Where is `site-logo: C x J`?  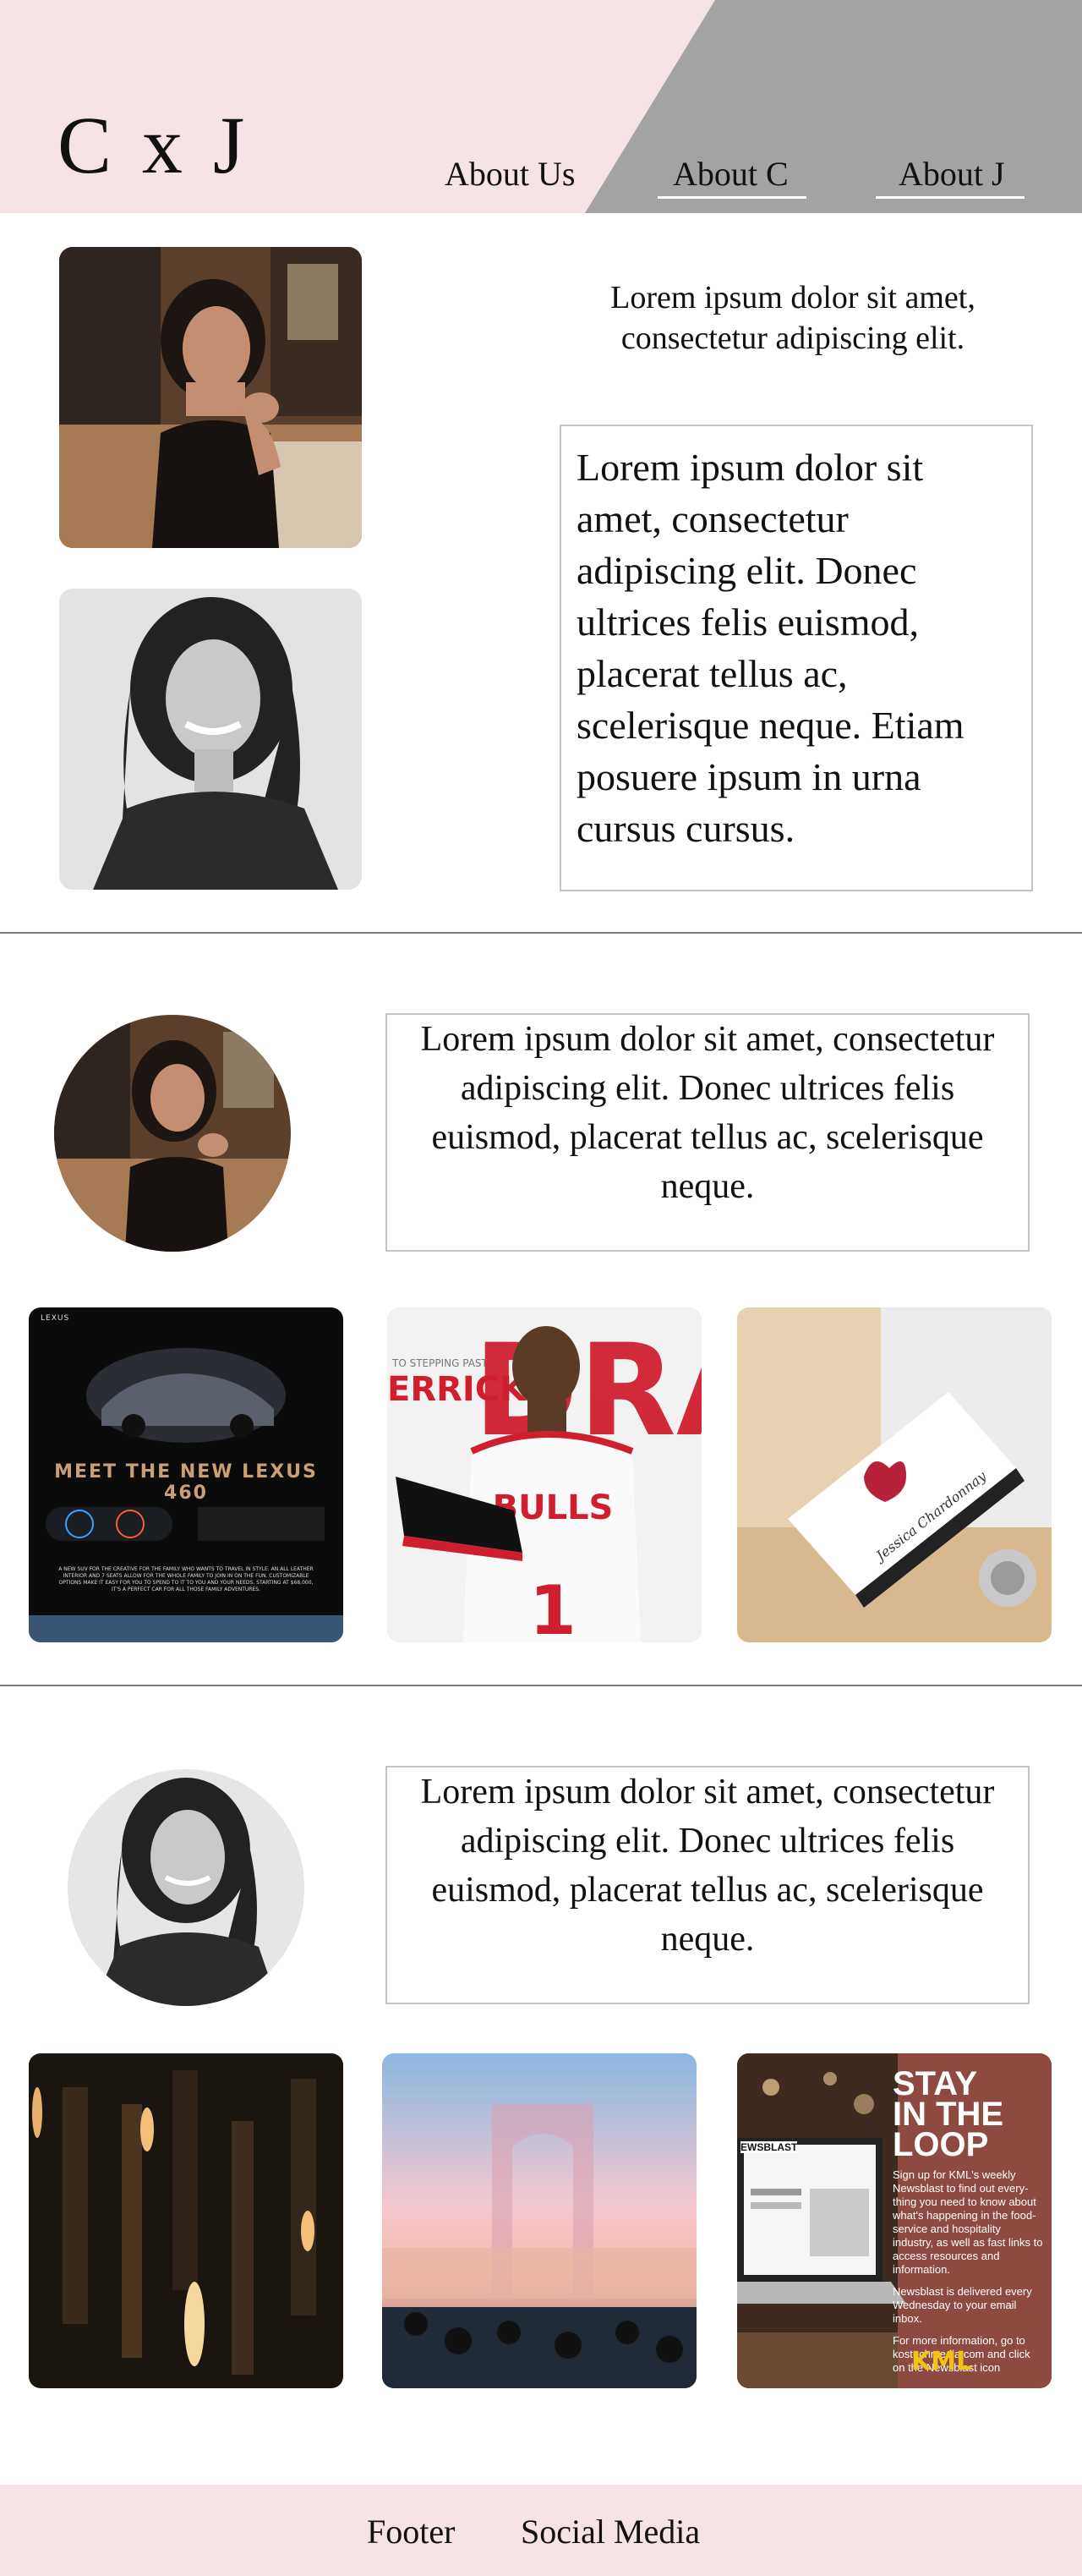
site-logo: C x J is located at coordinates (153, 145).